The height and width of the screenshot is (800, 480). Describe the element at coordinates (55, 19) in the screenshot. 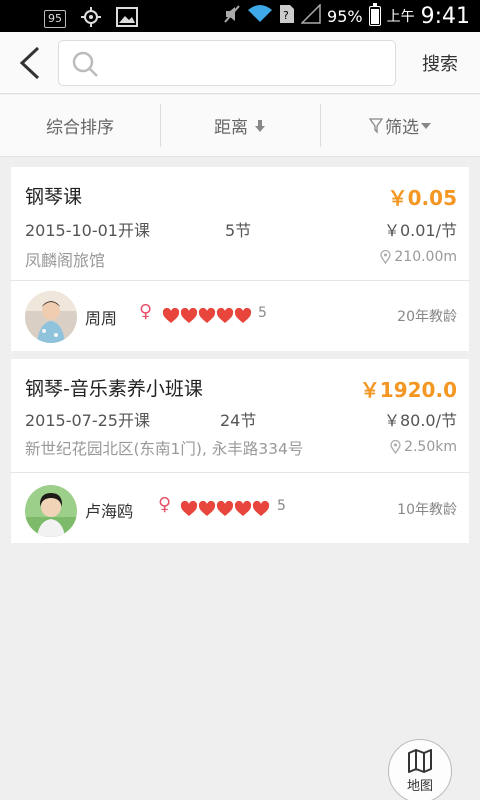

I see `notification-badge: 95` at that location.